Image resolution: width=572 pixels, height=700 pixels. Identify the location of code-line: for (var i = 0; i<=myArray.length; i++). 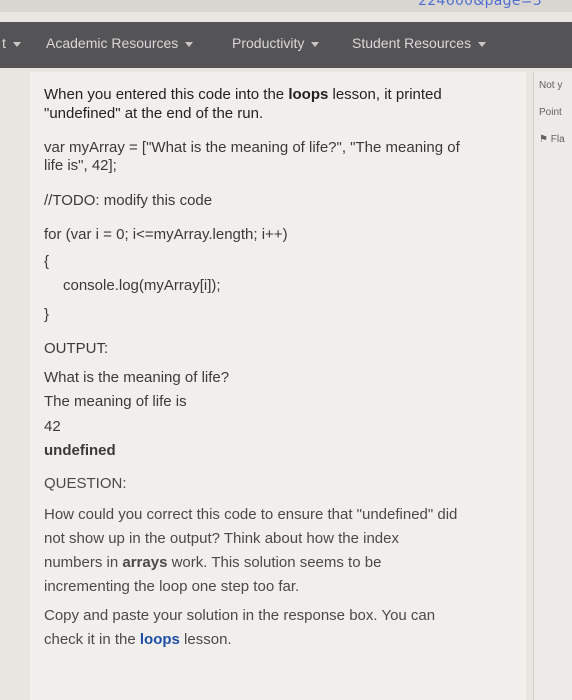
(166, 234).